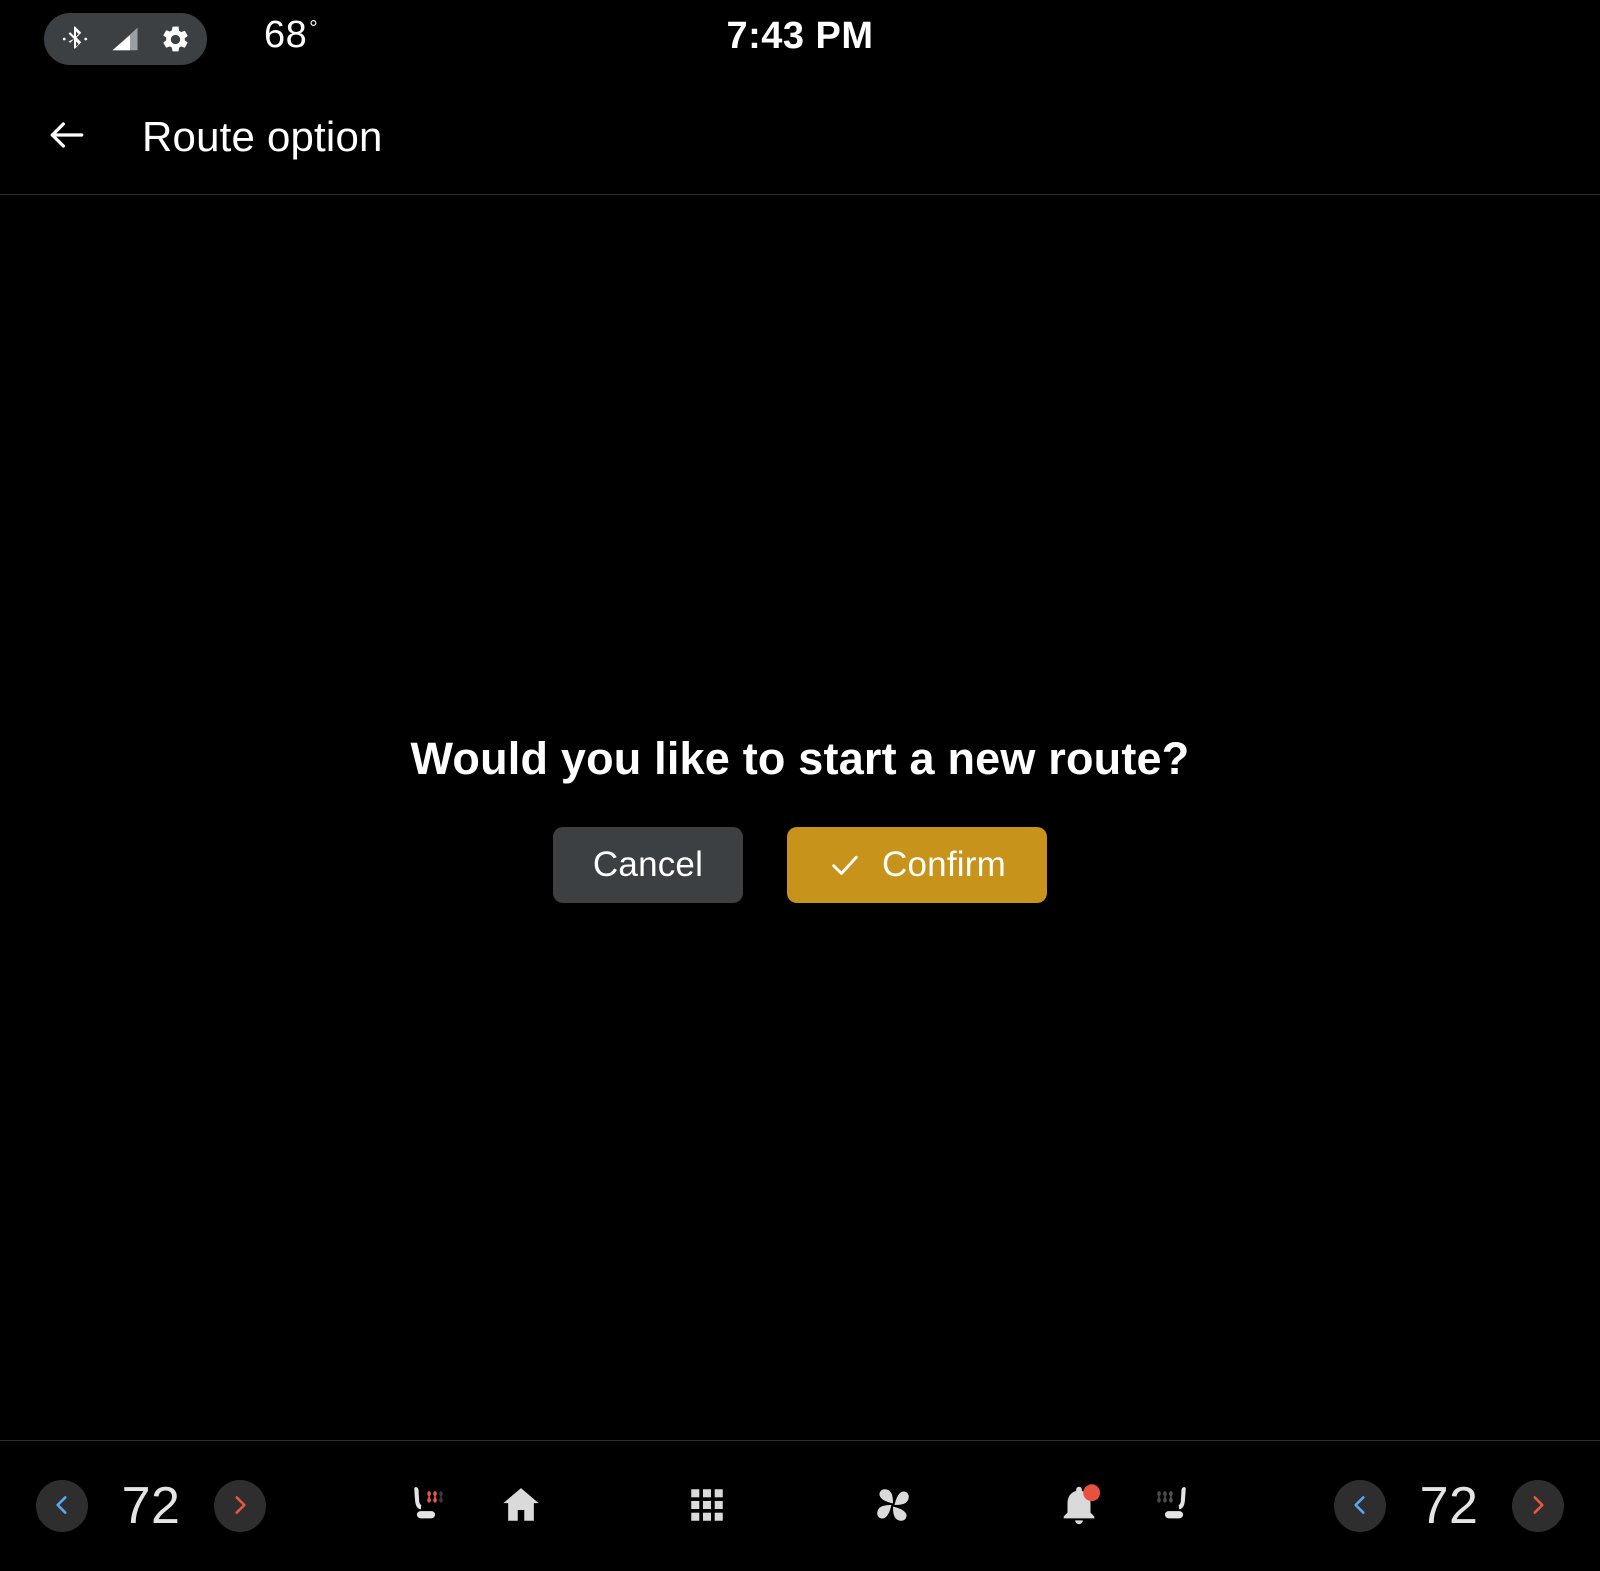 The width and height of the screenshot is (1600, 1571). What do you see at coordinates (845, 865) in the screenshot?
I see `check-icon` at bounding box center [845, 865].